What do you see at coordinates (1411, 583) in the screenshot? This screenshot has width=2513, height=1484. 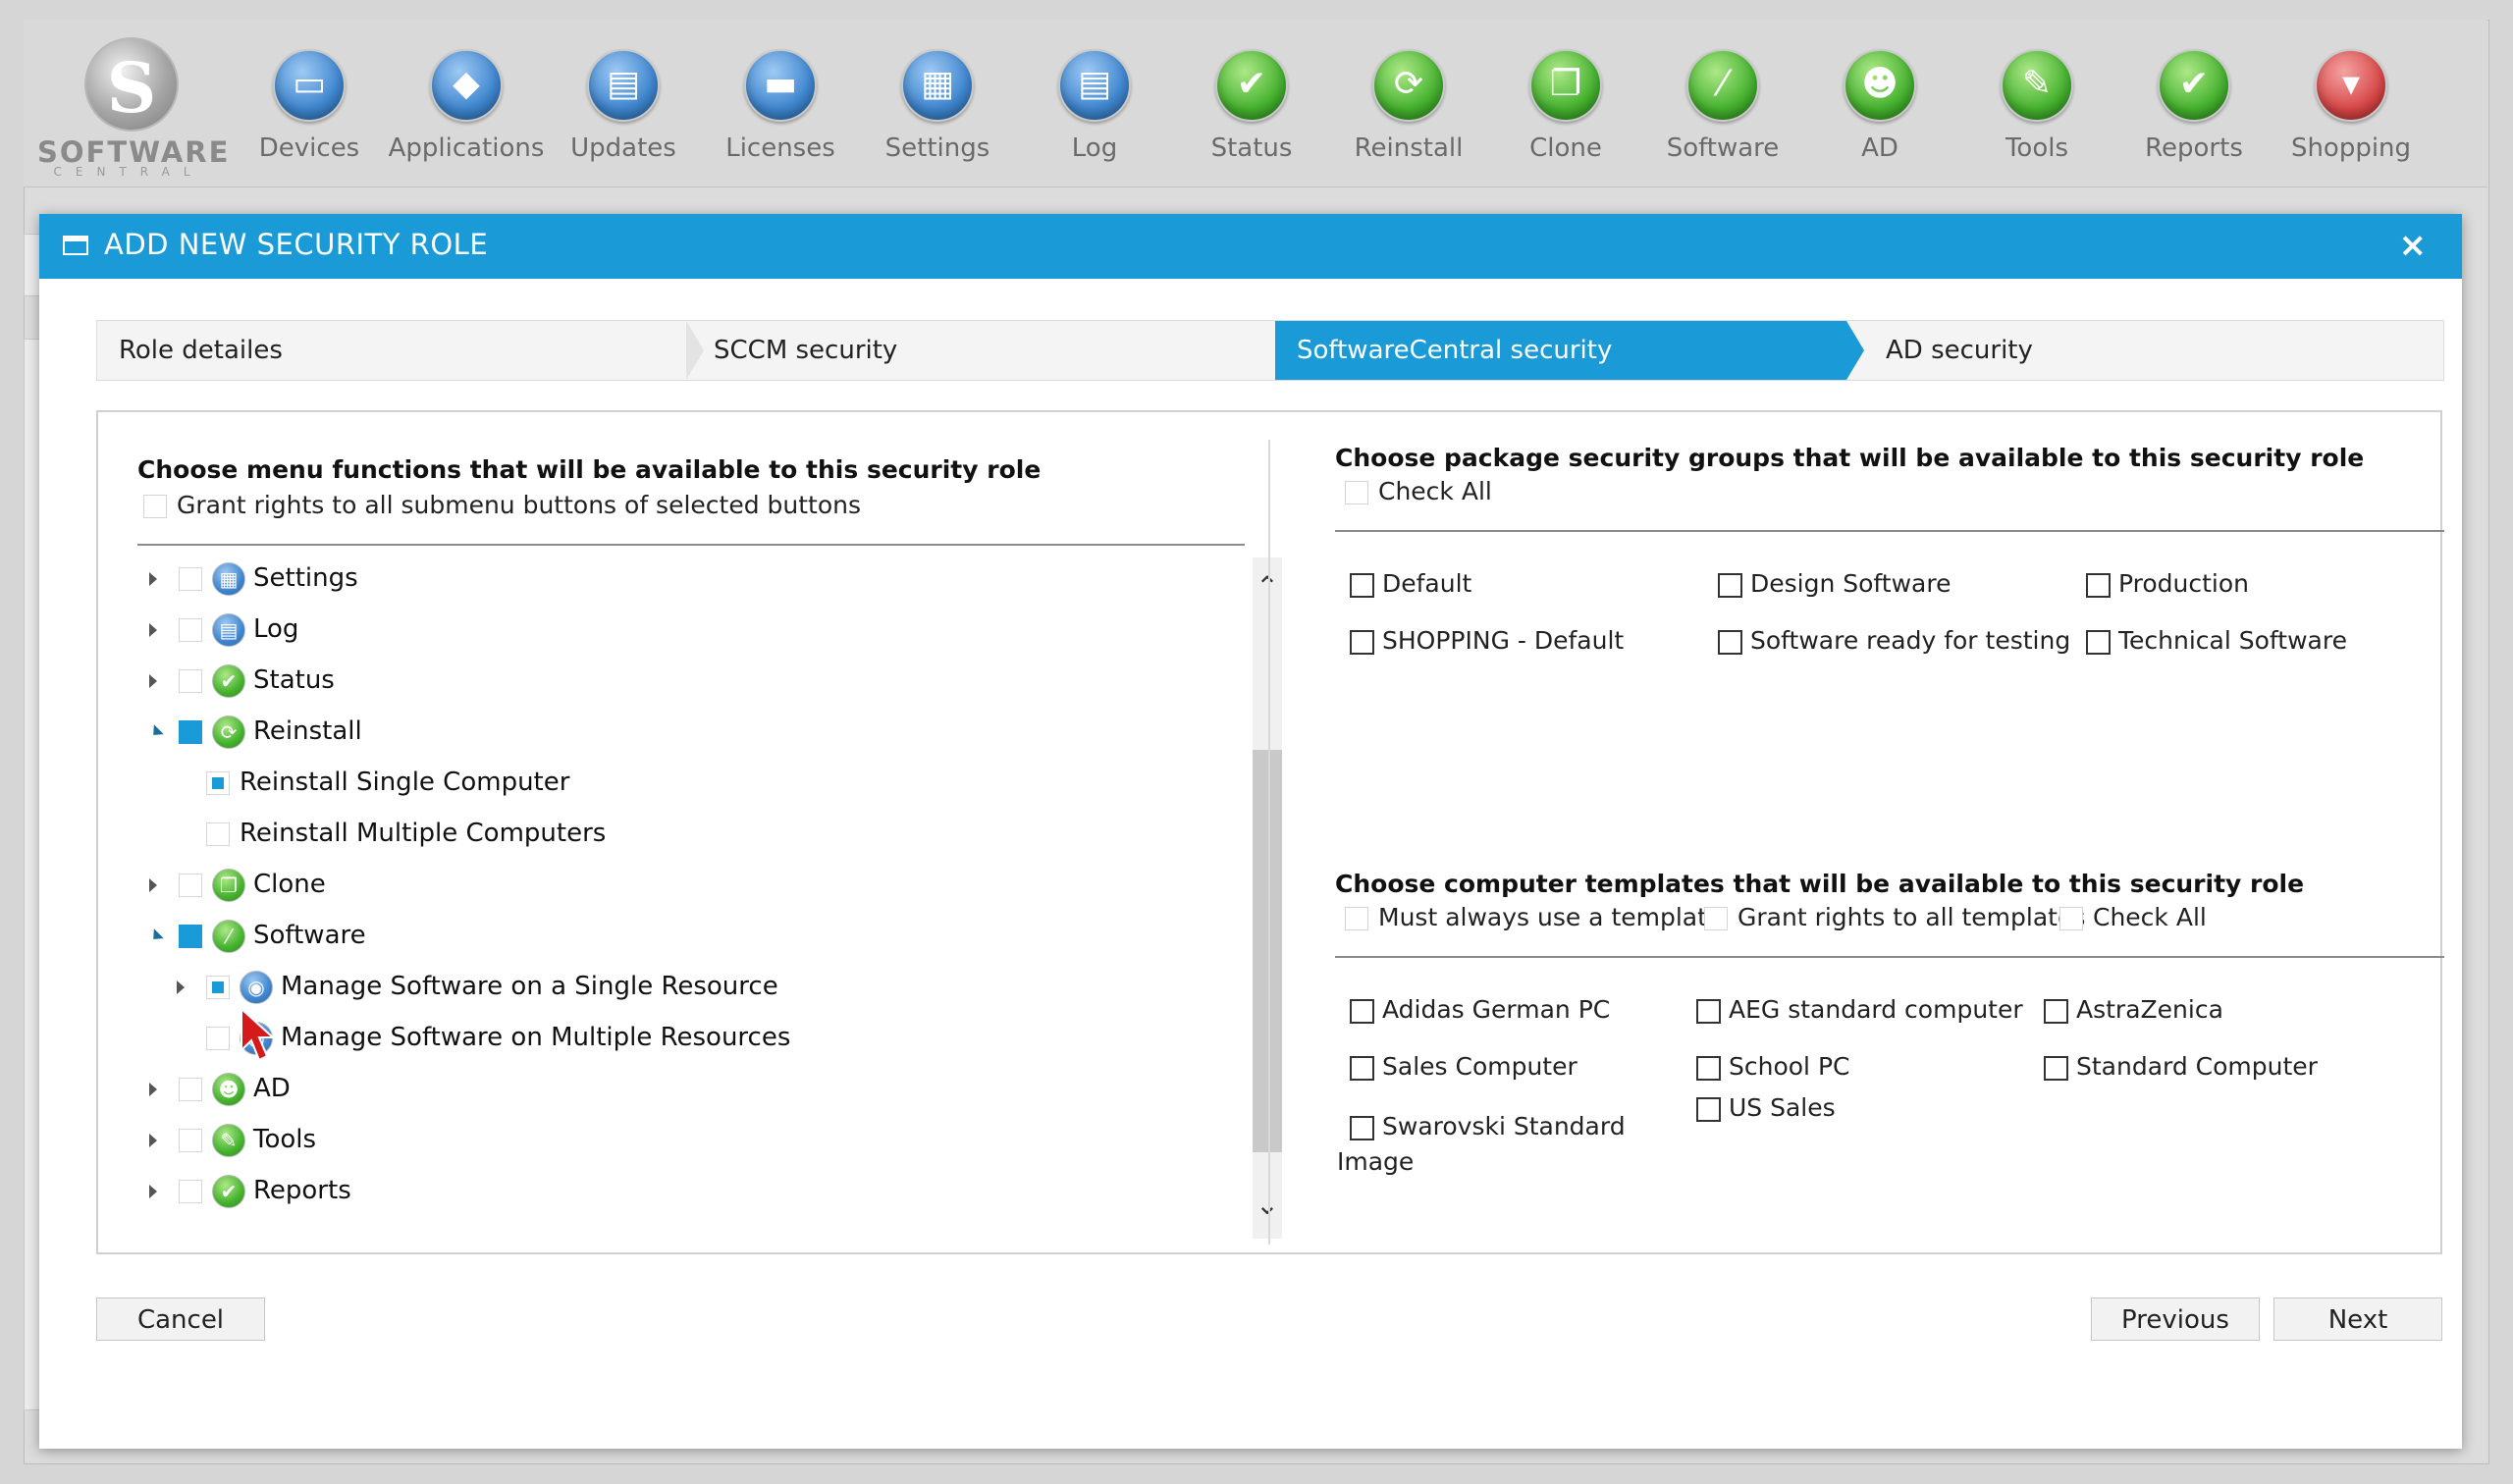 I see `package-group-checkbox: Default` at bounding box center [1411, 583].